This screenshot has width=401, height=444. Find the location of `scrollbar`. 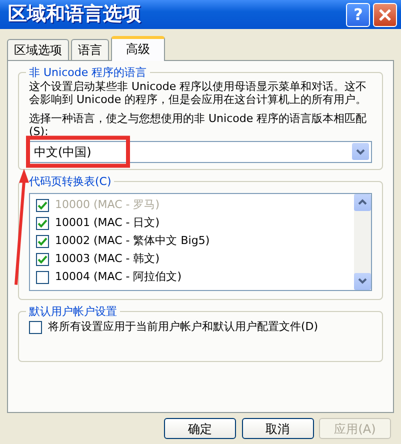

scrollbar is located at coordinates (362, 242).